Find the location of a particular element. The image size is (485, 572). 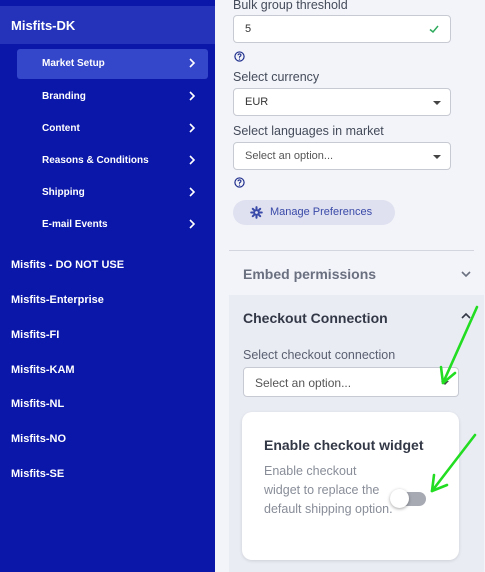

sidebar-item-reasons-conditions: Reasons & Conditions is located at coordinates (112, 161).